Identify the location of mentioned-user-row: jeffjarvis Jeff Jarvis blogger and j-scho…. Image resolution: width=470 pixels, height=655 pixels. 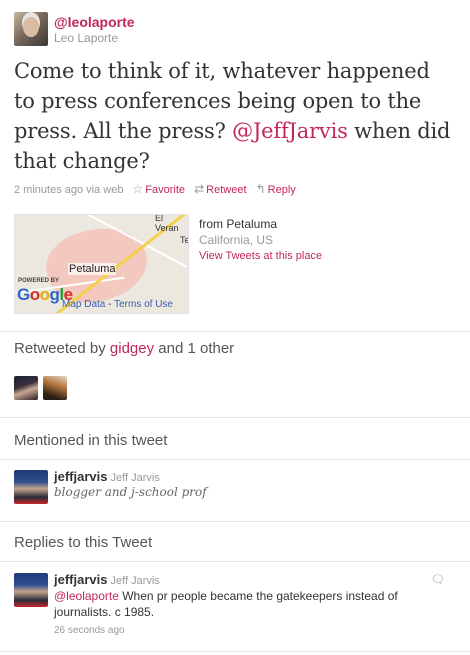
(234, 487).